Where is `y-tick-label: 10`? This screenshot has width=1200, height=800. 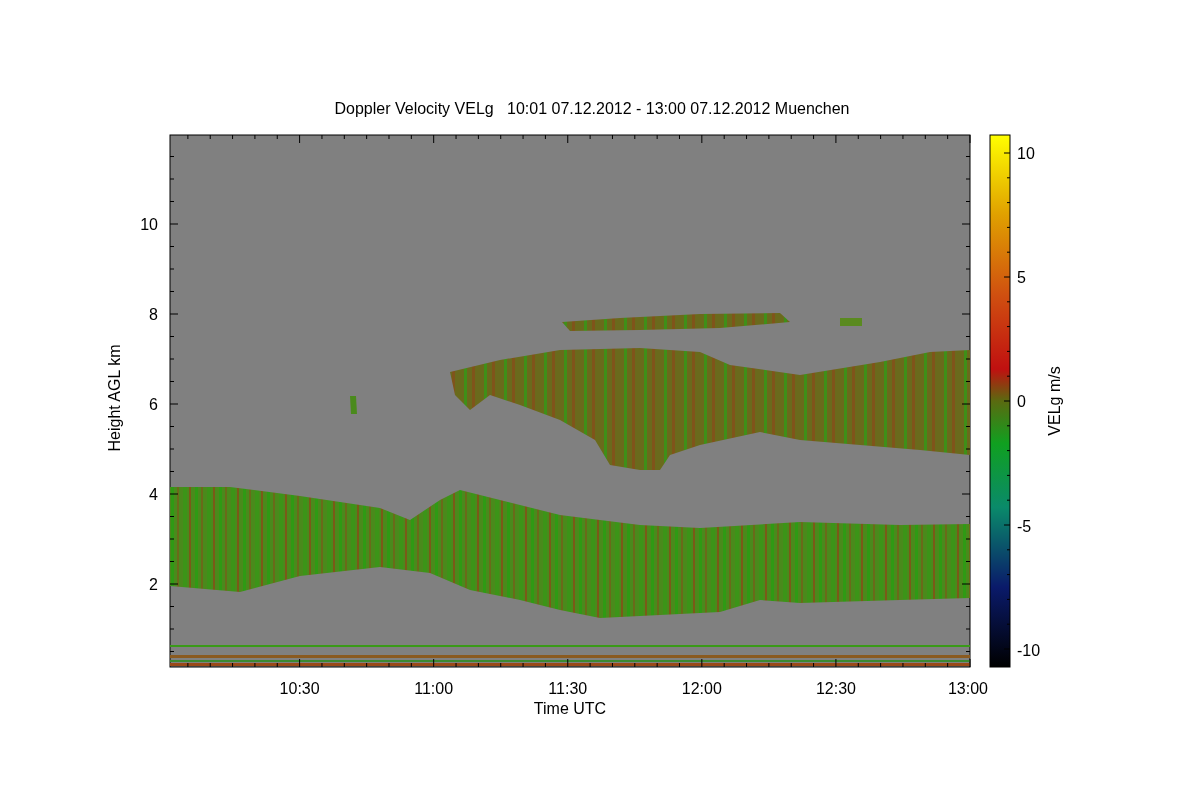 y-tick-label: 10 is located at coordinates (149, 224).